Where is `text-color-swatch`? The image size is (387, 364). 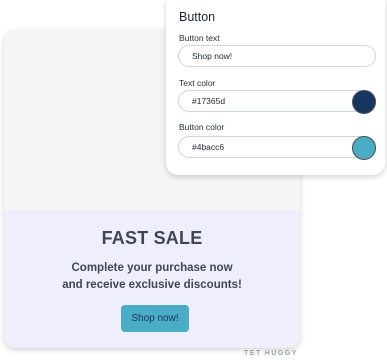 text-color-swatch is located at coordinates (364, 102).